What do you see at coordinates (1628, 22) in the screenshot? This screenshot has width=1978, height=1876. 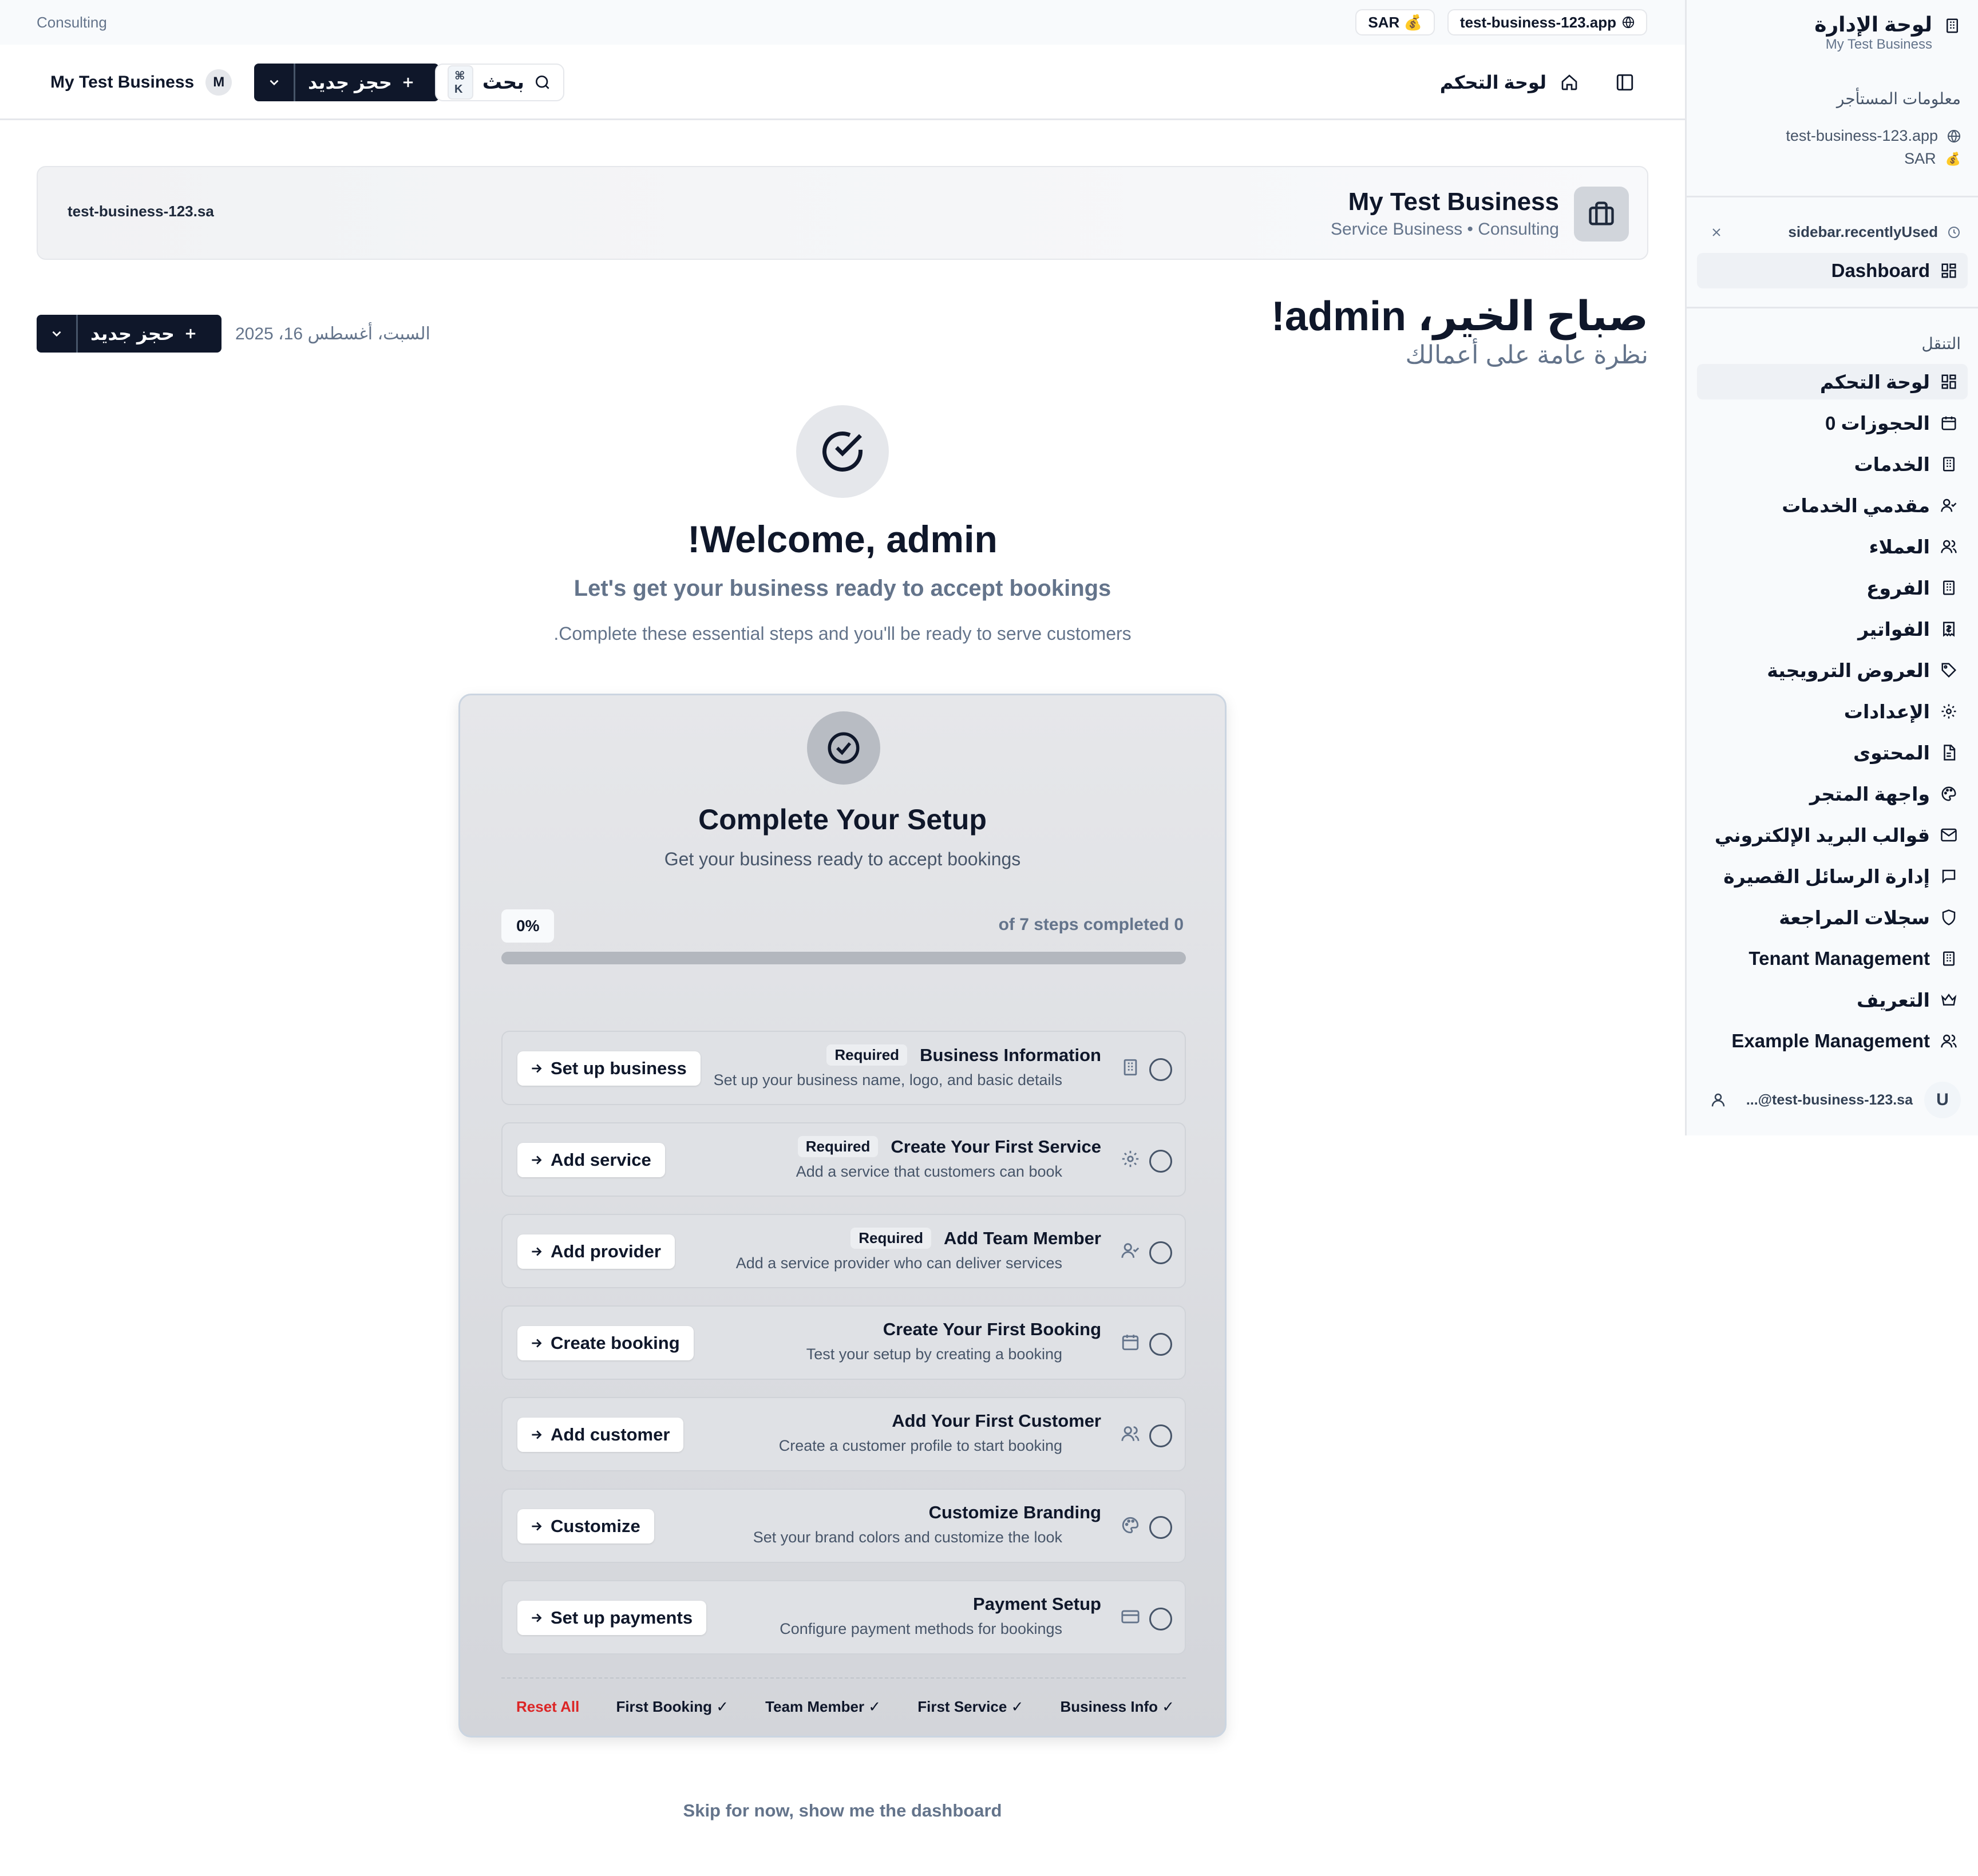 I see `globe-icon` at bounding box center [1628, 22].